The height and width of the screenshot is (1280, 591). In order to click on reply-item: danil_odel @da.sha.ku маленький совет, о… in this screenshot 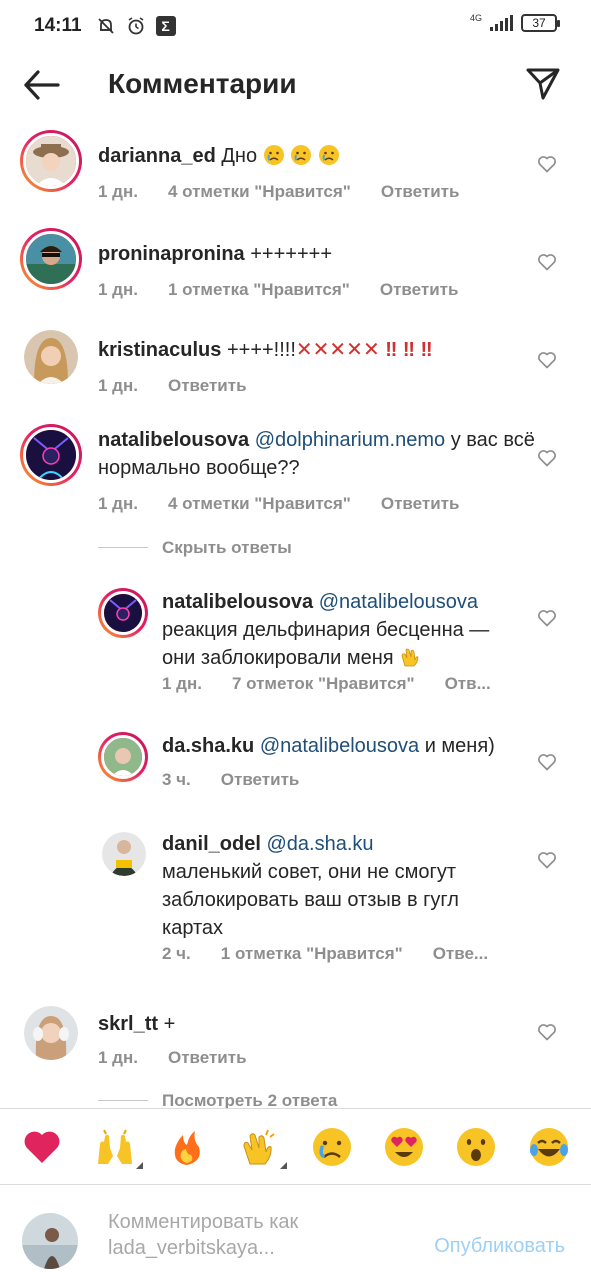, I will do `click(295, 905)`.